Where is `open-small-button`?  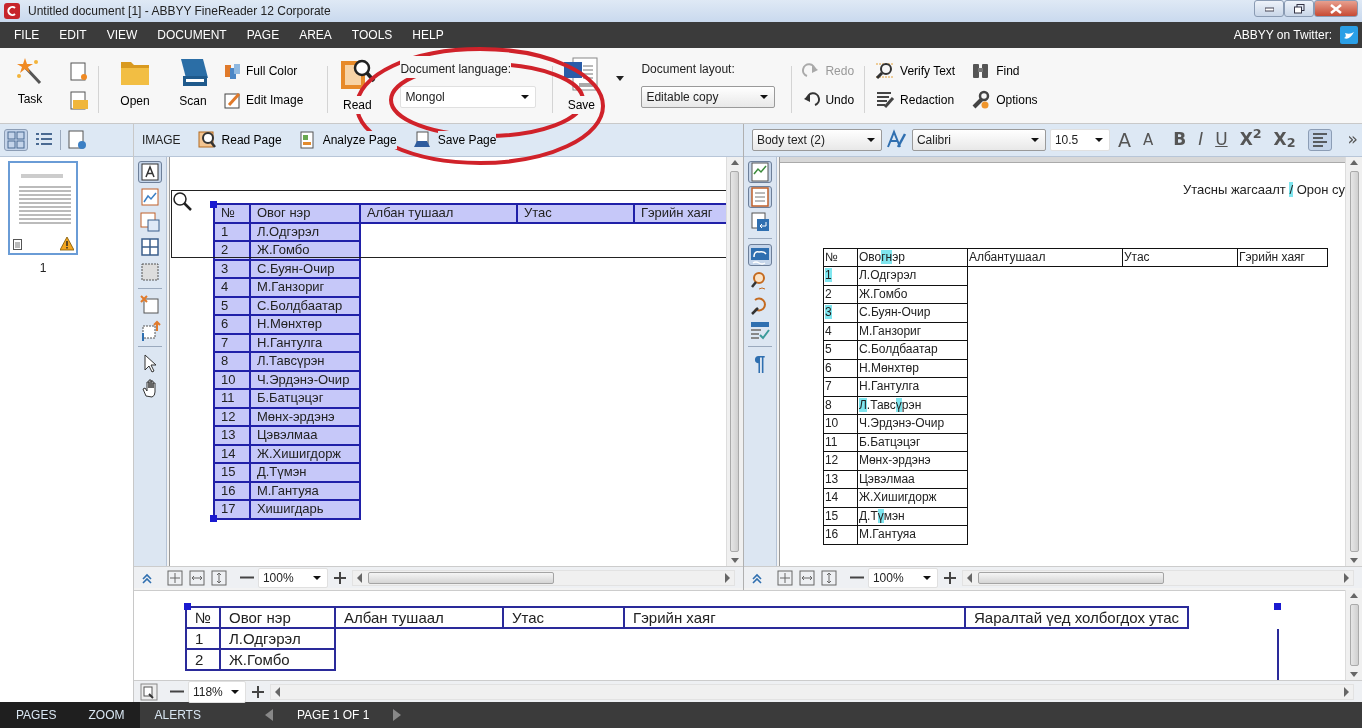
open-small-button is located at coordinates (78, 100).